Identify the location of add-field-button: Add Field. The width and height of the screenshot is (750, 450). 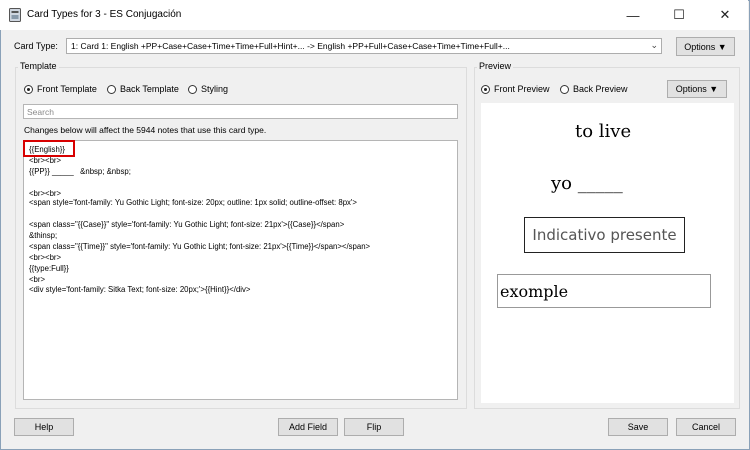
(308, 427).